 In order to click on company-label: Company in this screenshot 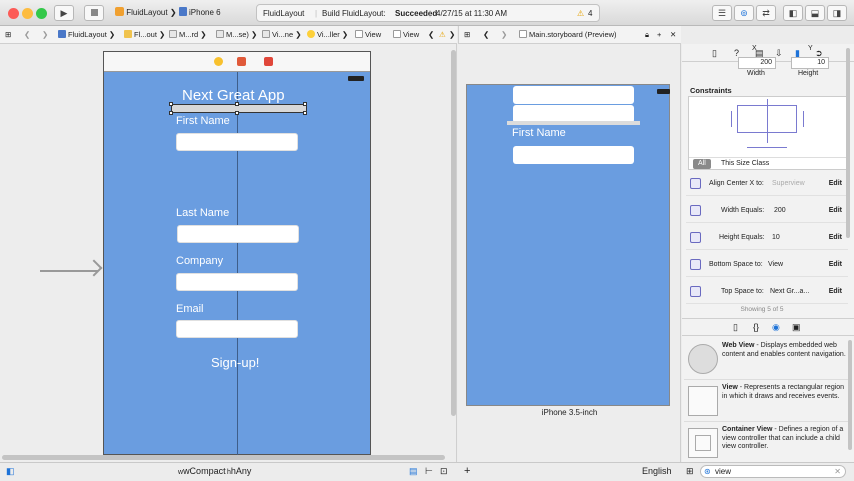, I will do `click(199, 261)`.